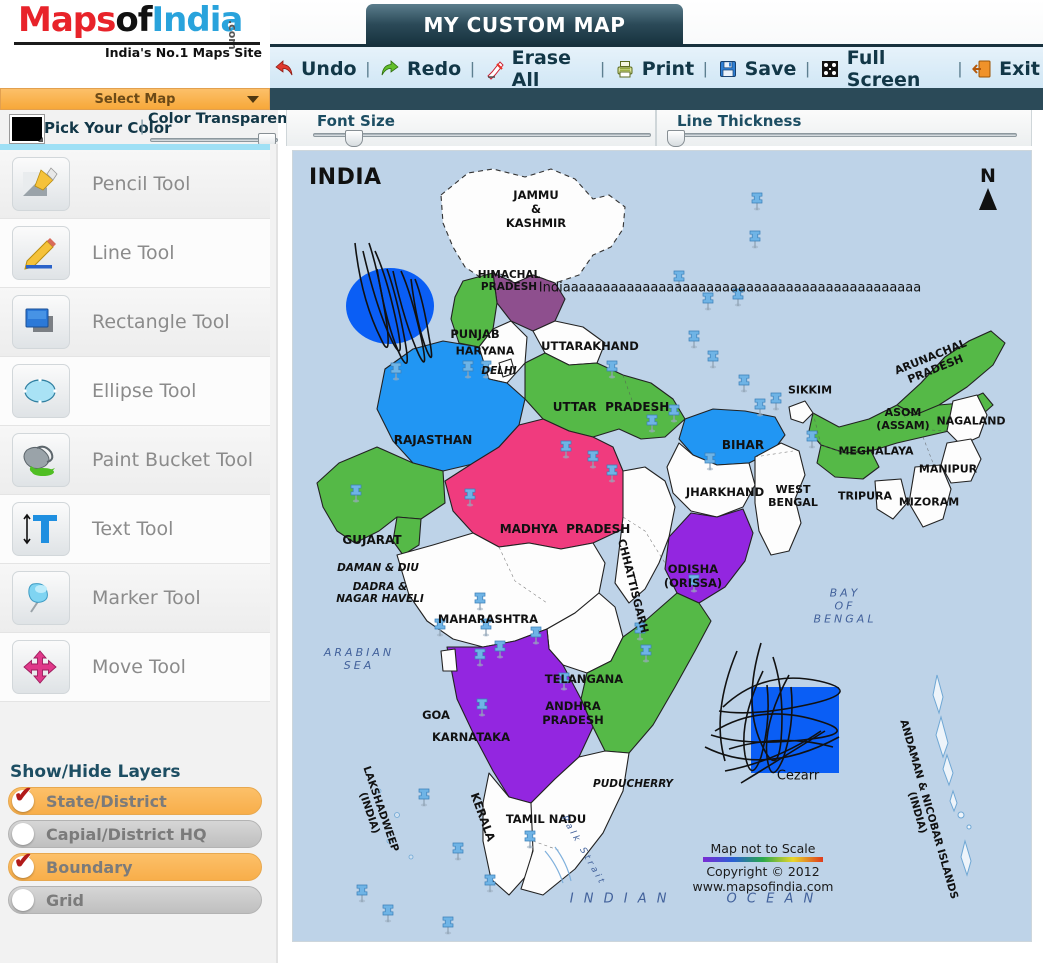 The width and height of the screenshot is (1043, 963). Describe the element at coordinates (625, 69) in the screenshot. I see `printer-icon` at that location.